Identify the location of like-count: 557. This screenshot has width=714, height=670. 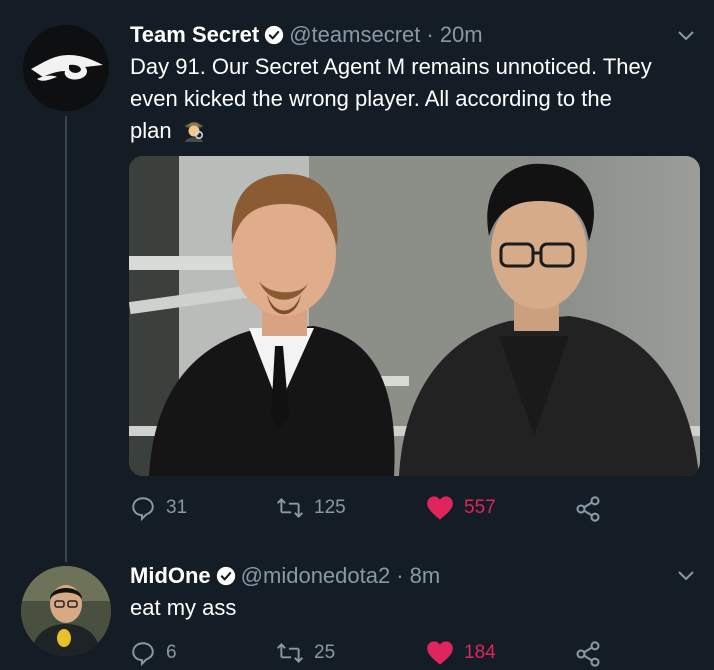
(480, 507).